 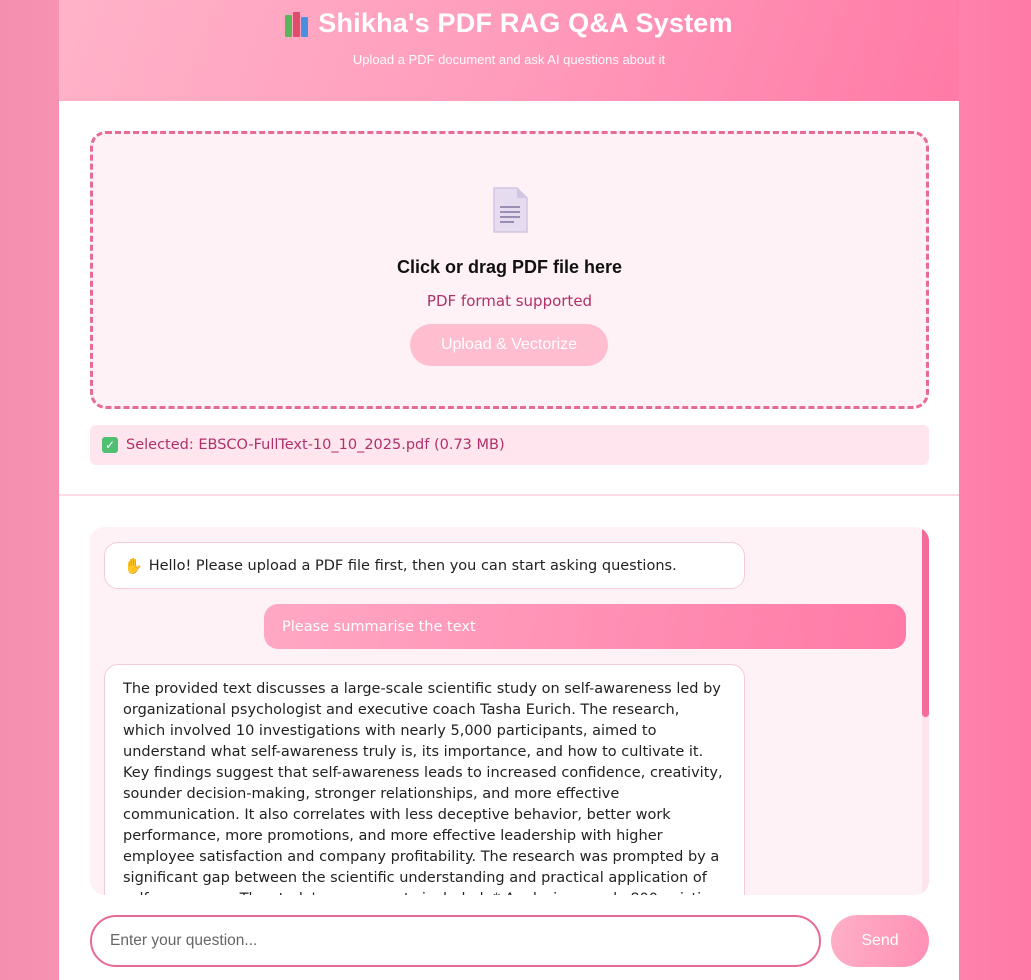 What do you see at coordinates (455, 941) in the screenshot?
I see `question-input` at bounding box center [455, 941].